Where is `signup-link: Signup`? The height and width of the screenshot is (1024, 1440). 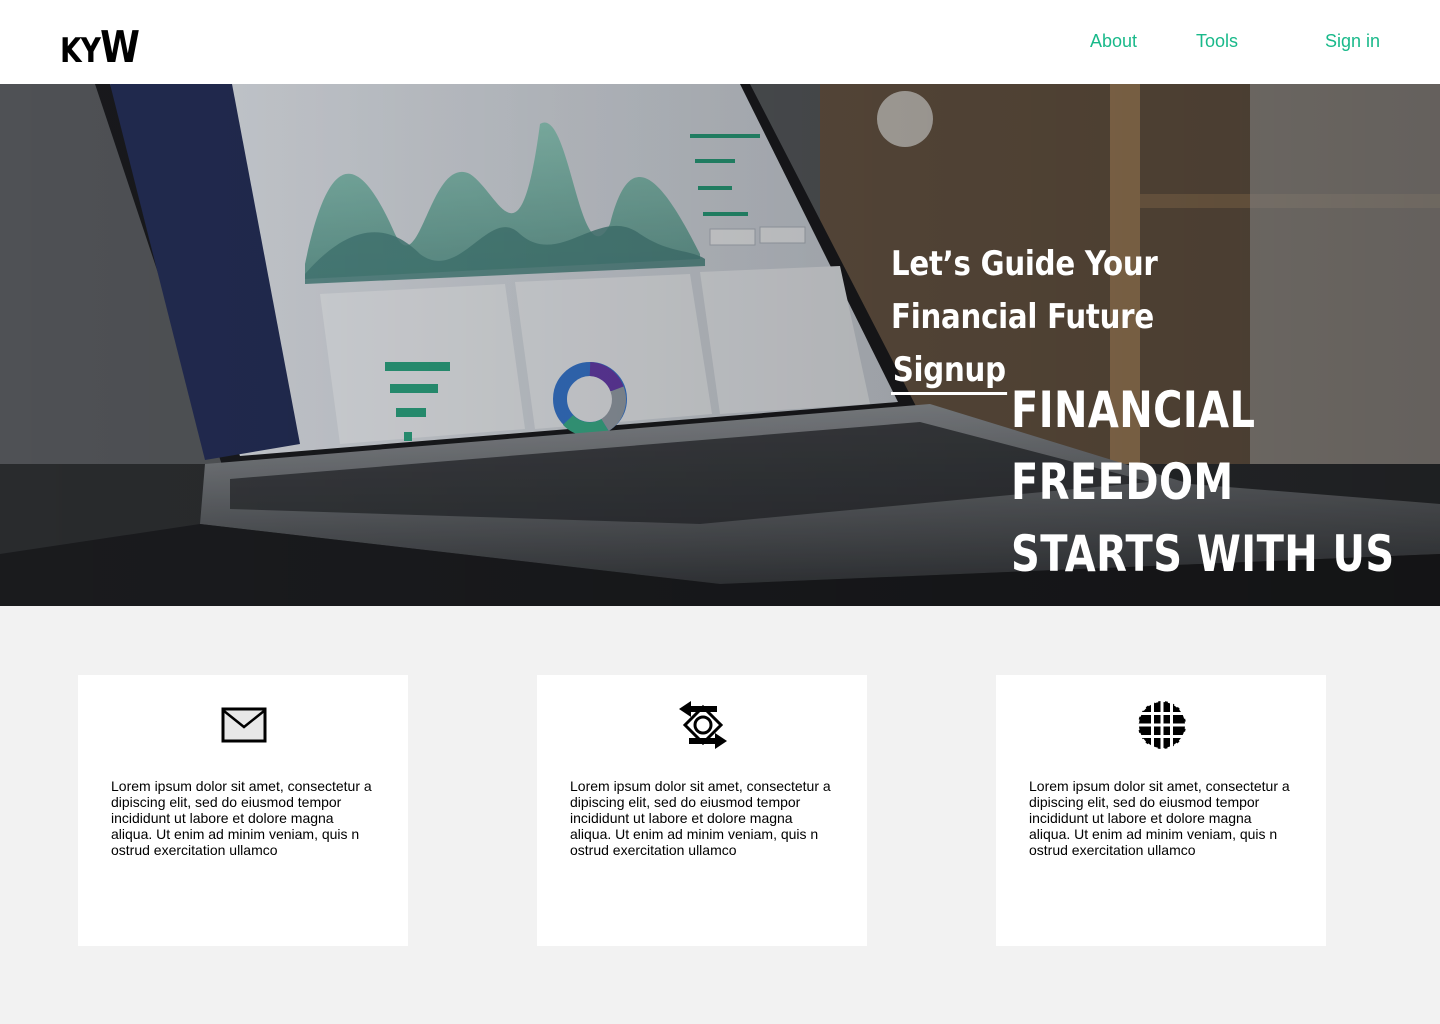
signup-link: Signup is located at coordinates (949, 371).